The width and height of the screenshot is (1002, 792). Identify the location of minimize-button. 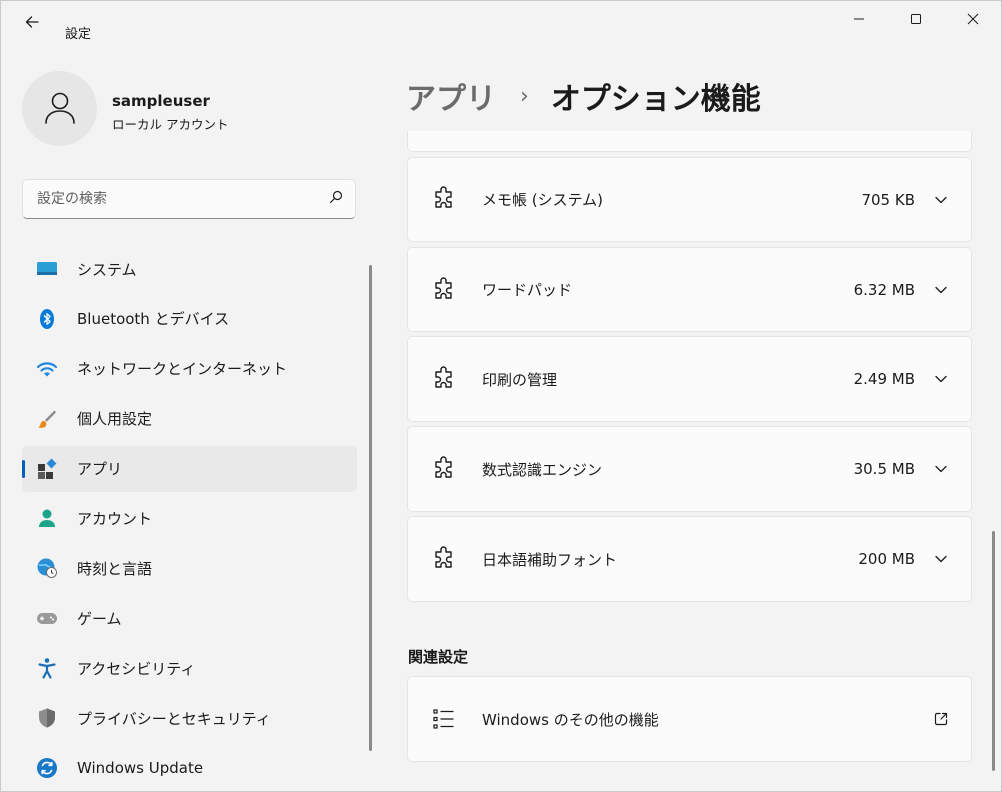
(859, 21).